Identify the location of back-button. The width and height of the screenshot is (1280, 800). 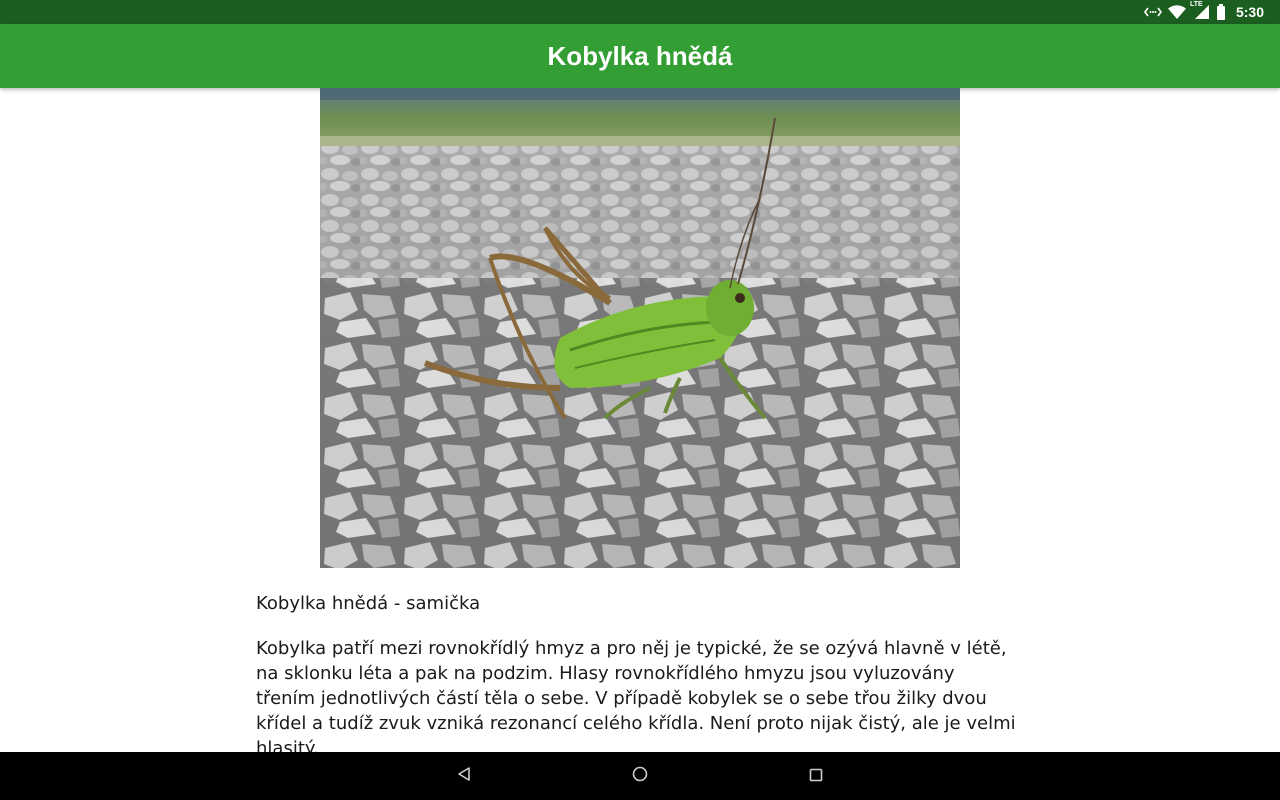
(464, 776).